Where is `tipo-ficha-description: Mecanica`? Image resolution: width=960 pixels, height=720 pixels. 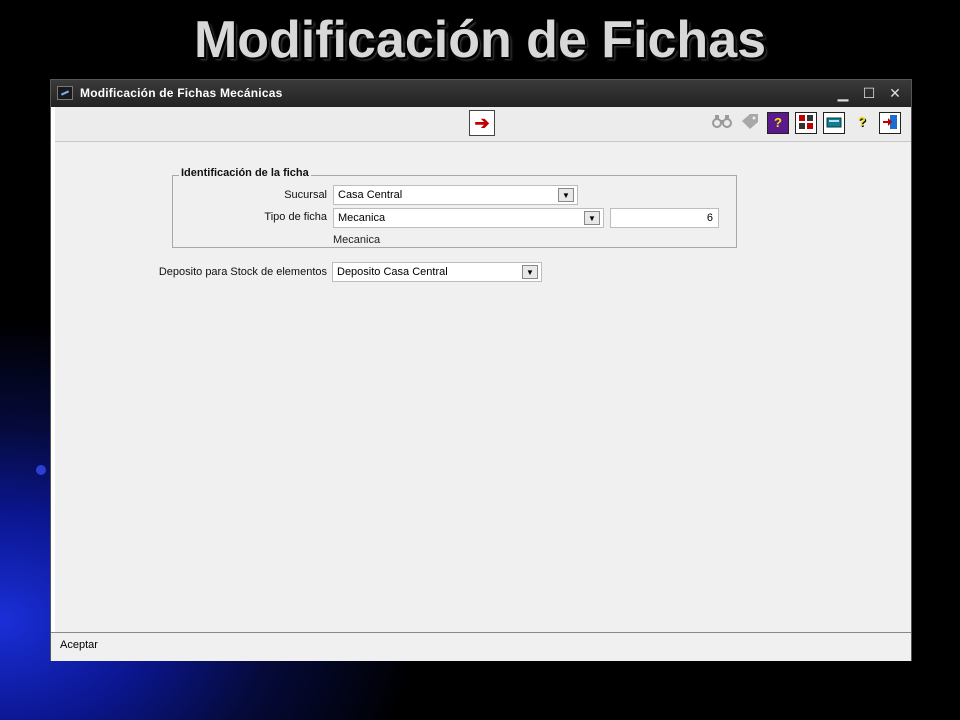
tipo-ficha-description: Mecanica is located at coordinates (357, 240).